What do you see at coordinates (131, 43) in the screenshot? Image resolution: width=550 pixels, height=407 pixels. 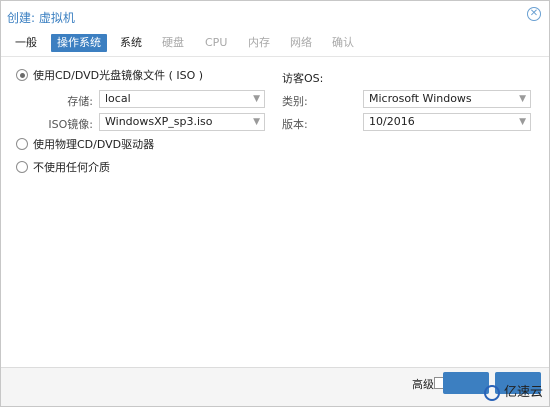 I see `tab-system: 系统` at bounding box center [131, 43].